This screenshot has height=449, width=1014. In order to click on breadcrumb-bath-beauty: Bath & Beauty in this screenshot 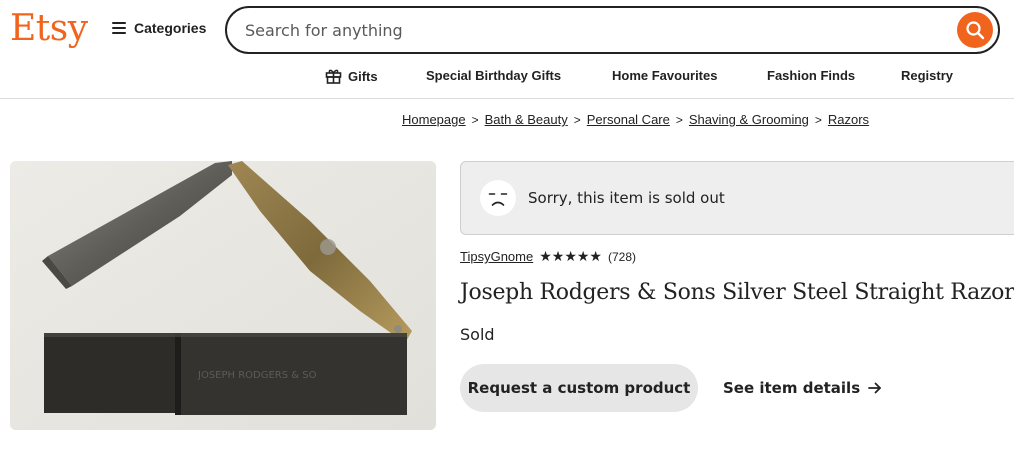, I will do `click(526, 119)`.